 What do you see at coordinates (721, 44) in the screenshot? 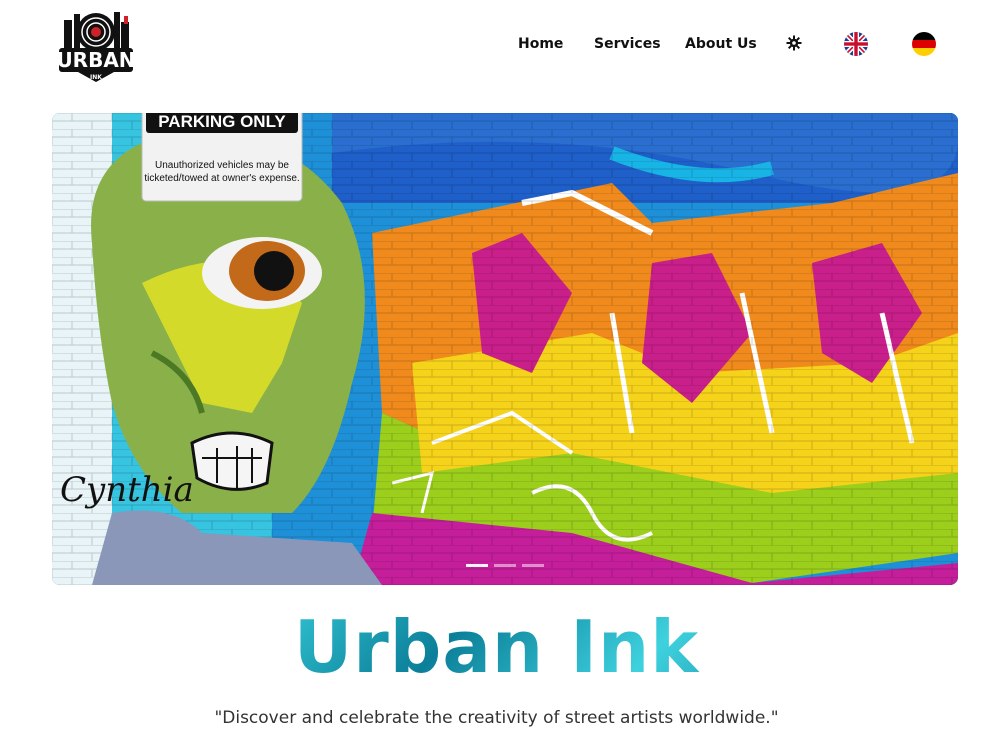
I see `nav-about-us: About Us` at bounding box center [721, 44].